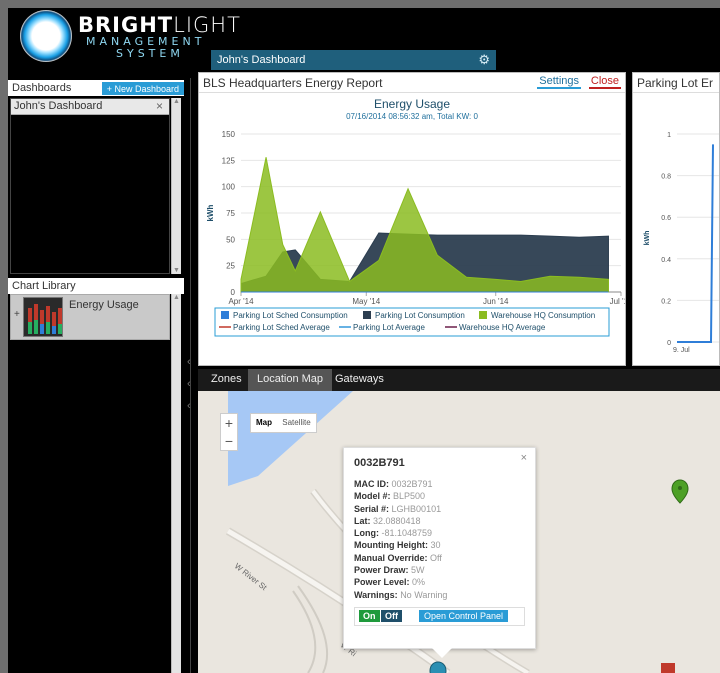  What do you see at coordinates (543, 315) in the screenshot?
I see `legend-label: Warehouse HQ Consumption` at bounding box center [543, 315].